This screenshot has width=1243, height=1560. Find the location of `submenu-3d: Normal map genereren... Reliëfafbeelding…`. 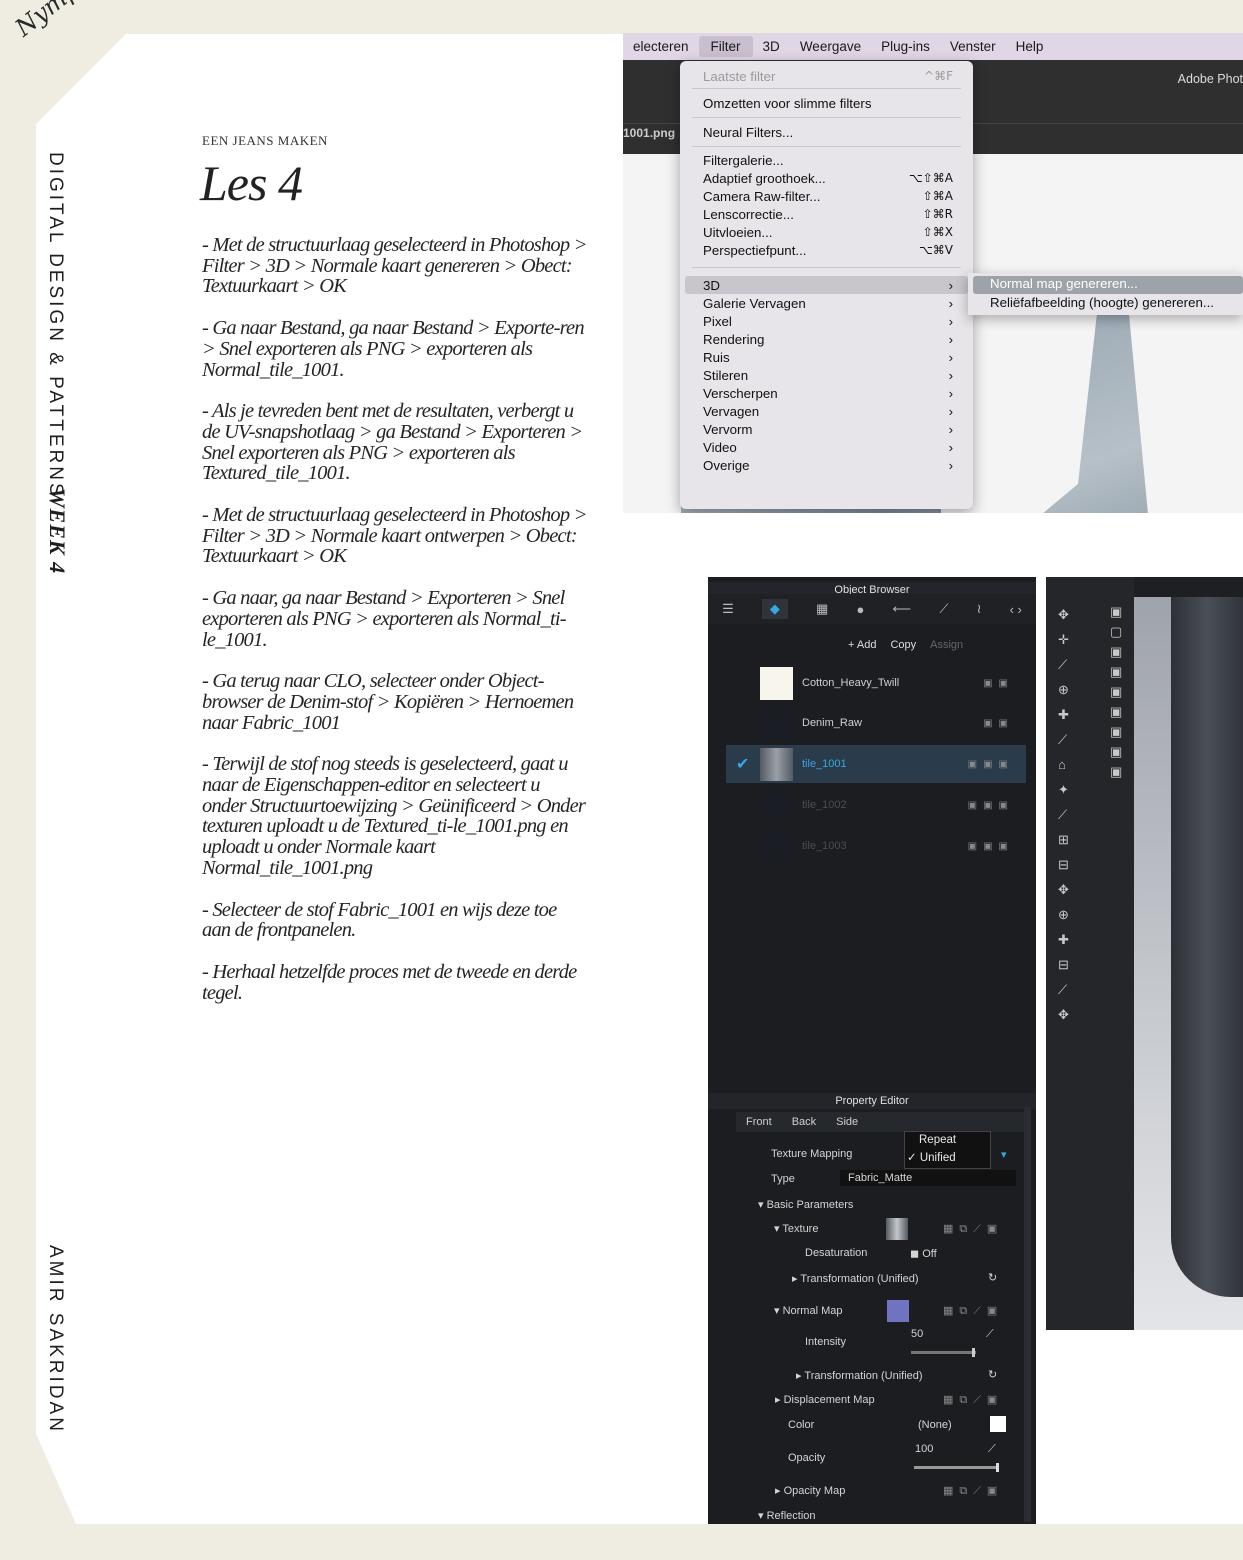

submenu-3d: Normal map genereren... Reliëfafbeelding… is located at coordinates (1105, 294).